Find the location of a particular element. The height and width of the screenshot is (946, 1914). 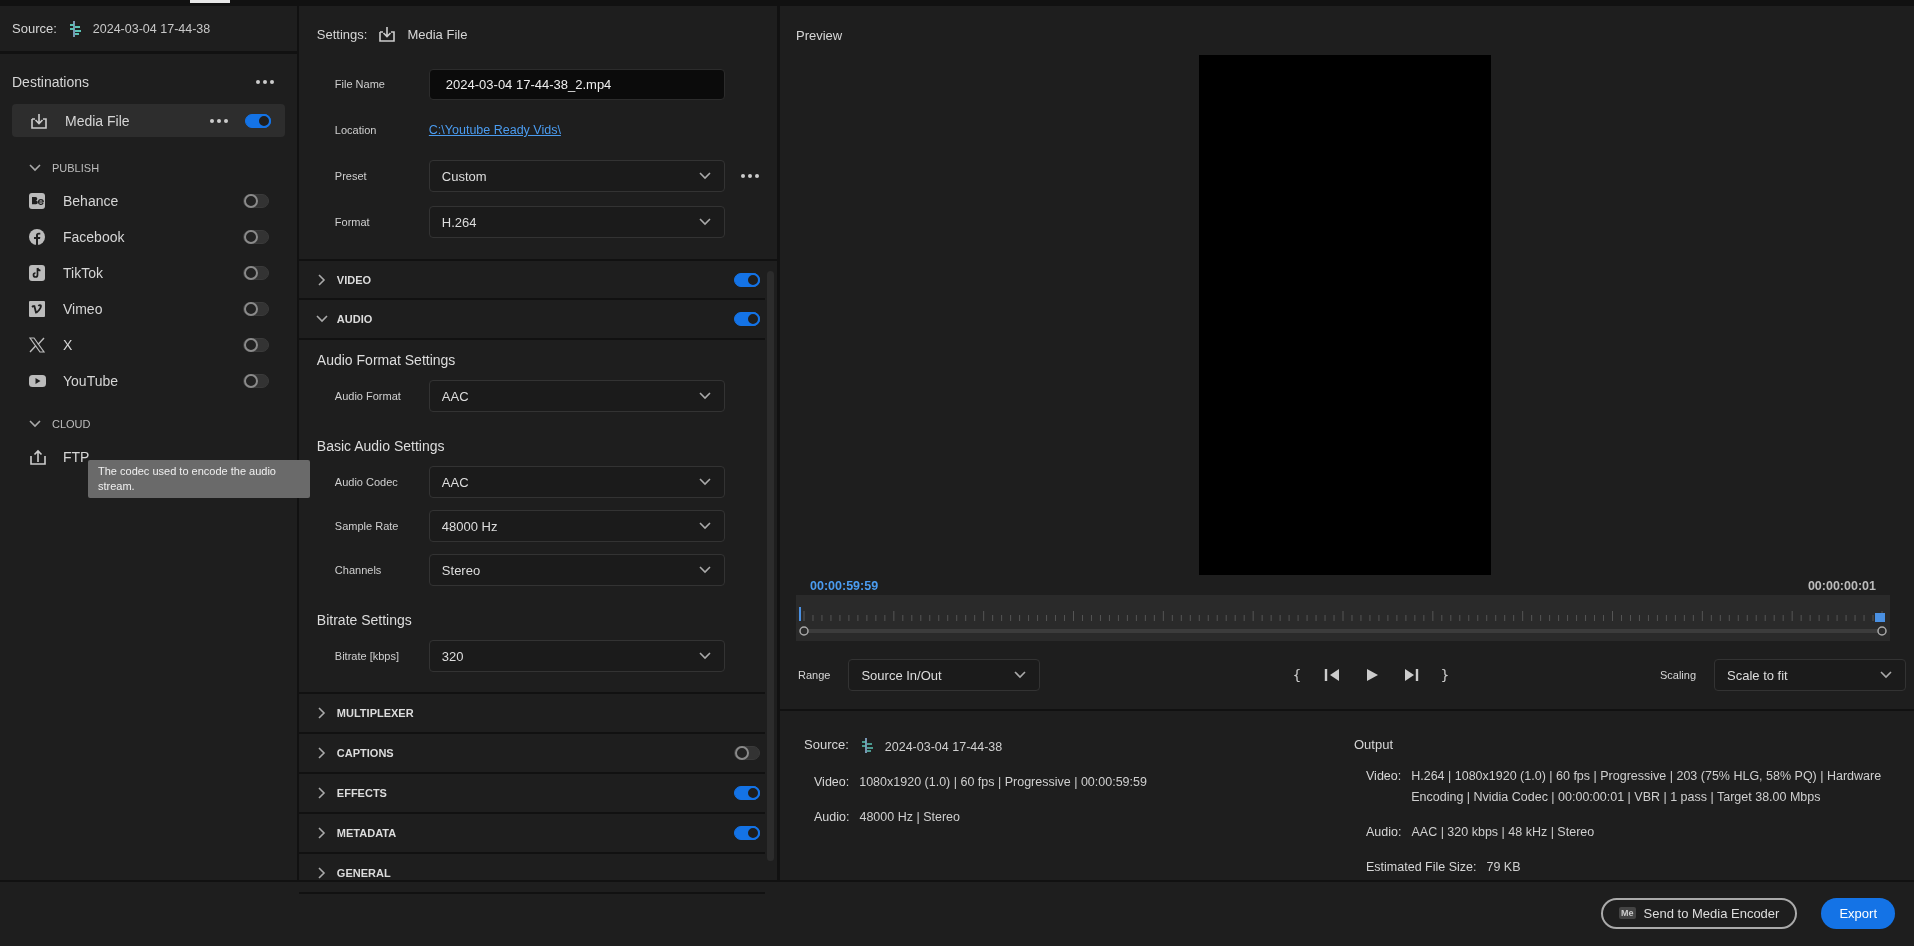

location-link: C:\Youtube Ready Vids\ is located at coordinates (494, 130).